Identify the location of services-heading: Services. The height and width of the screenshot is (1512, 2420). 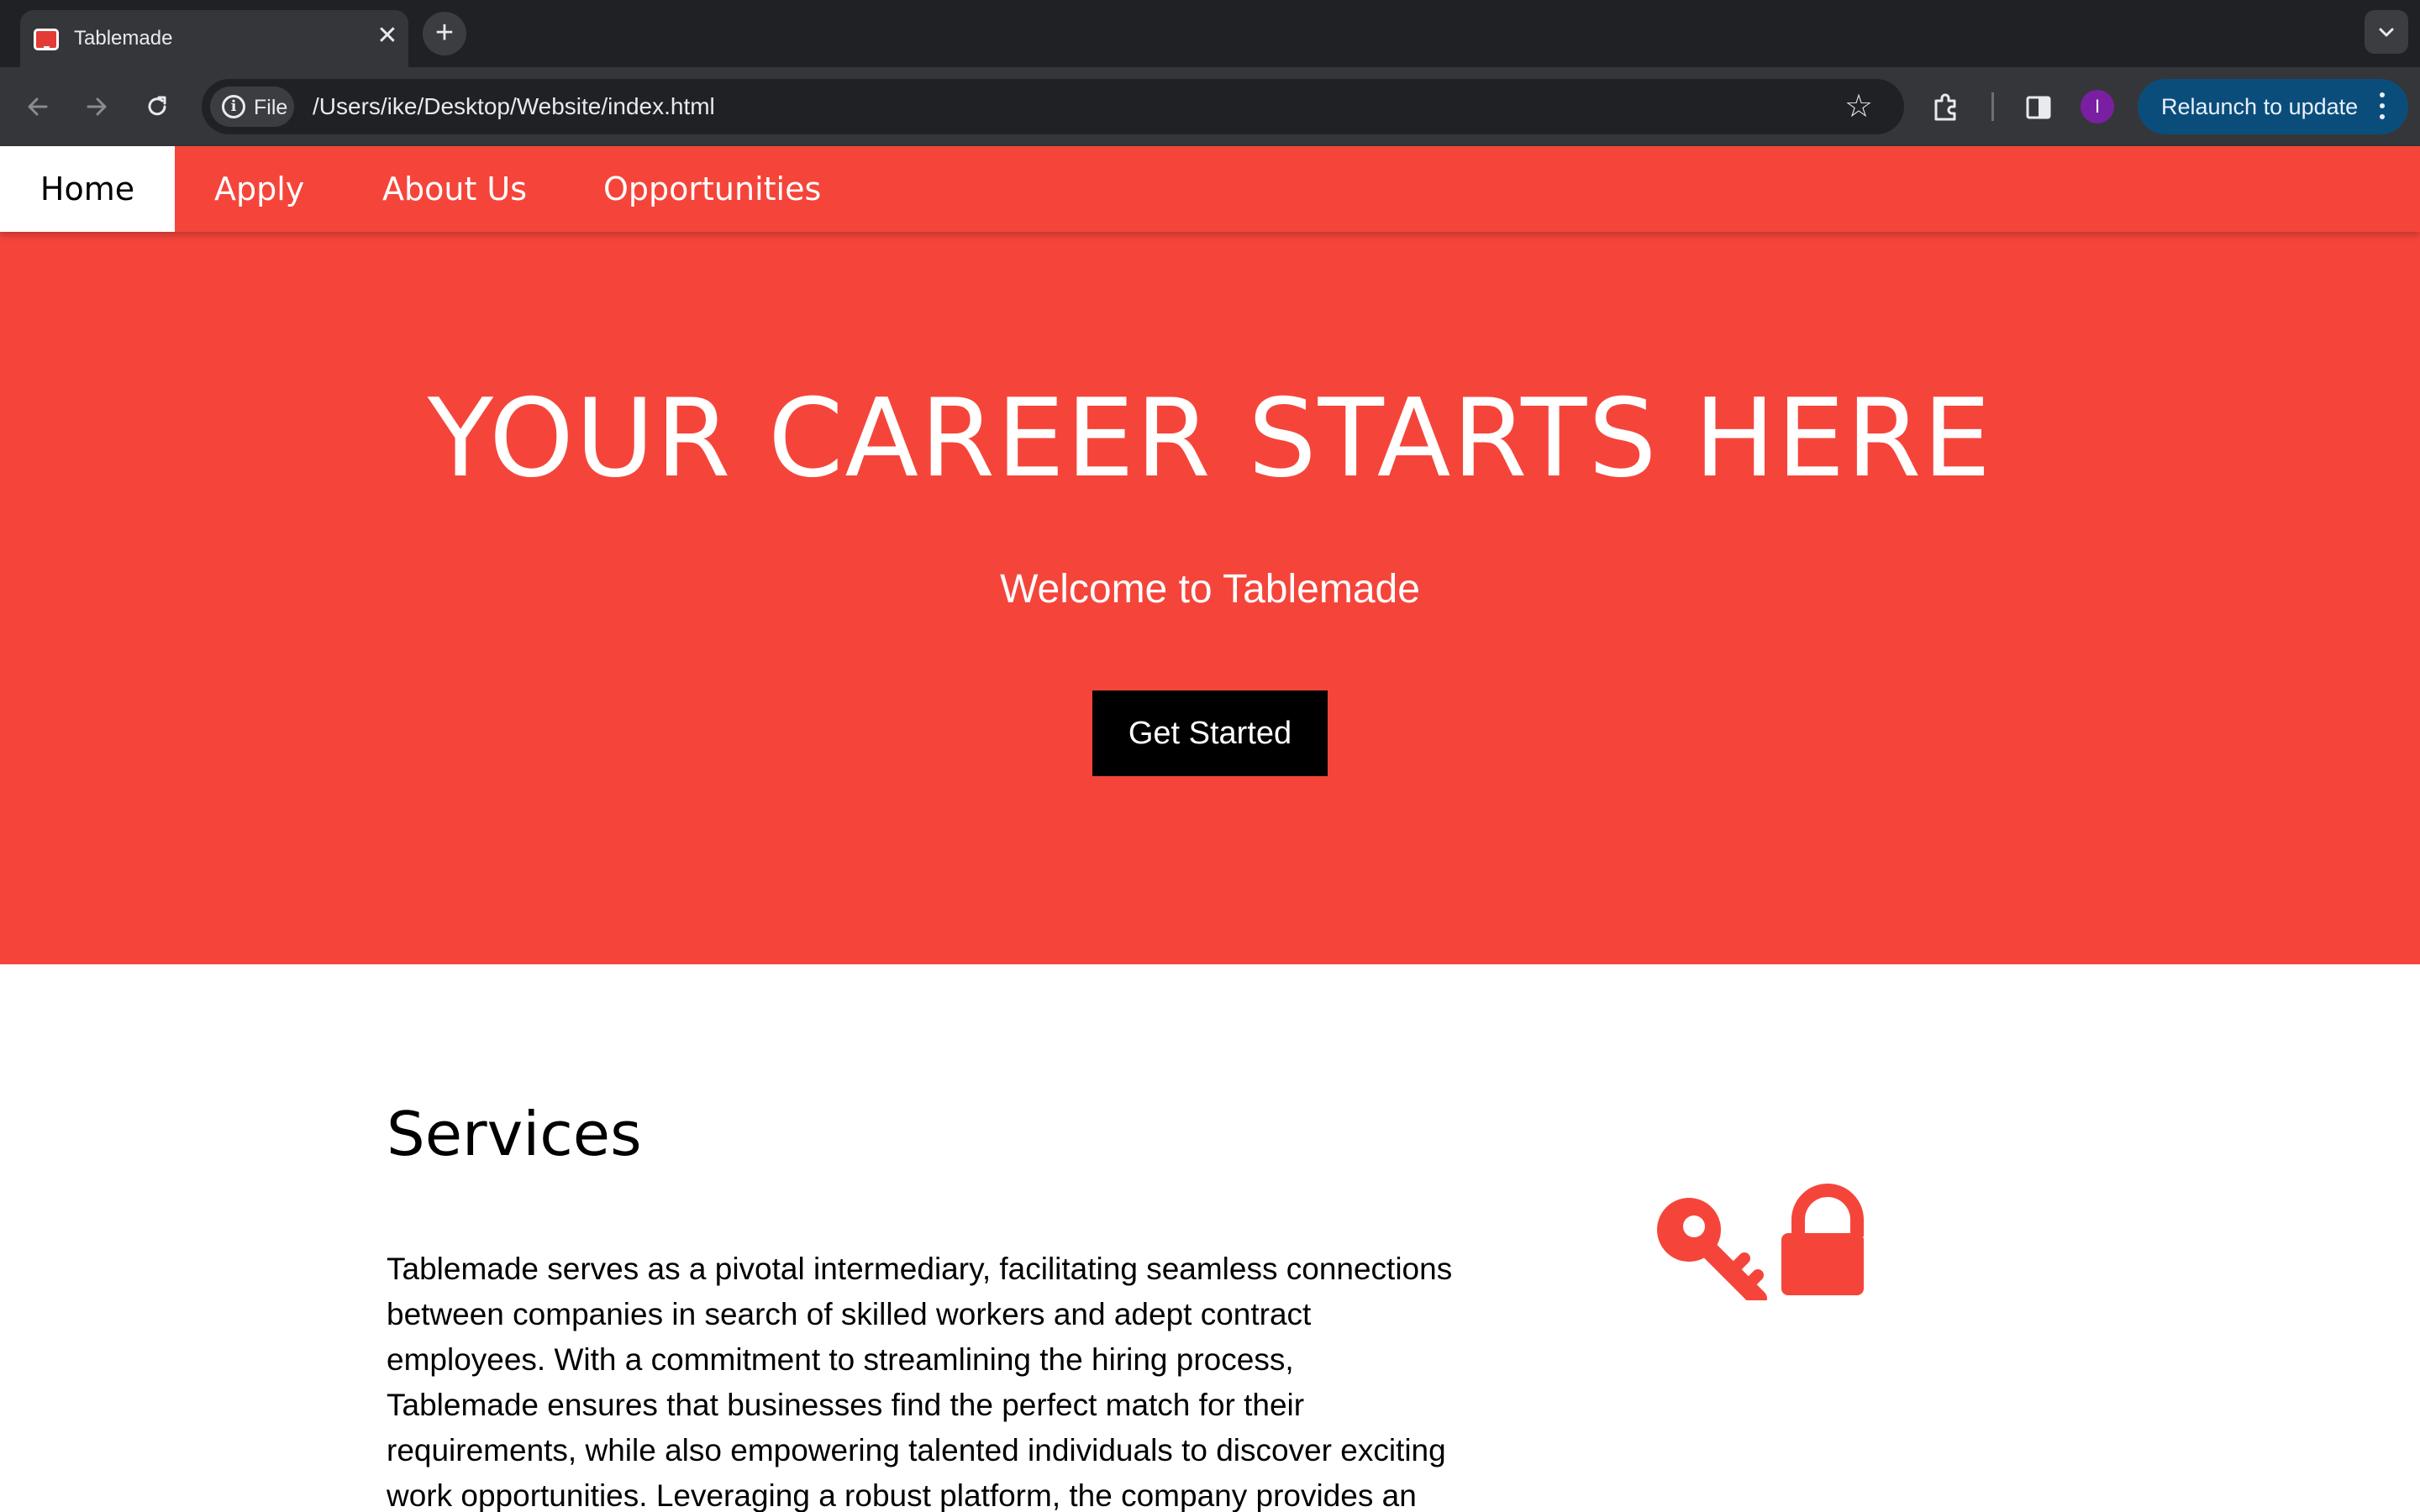
(514, 1134).